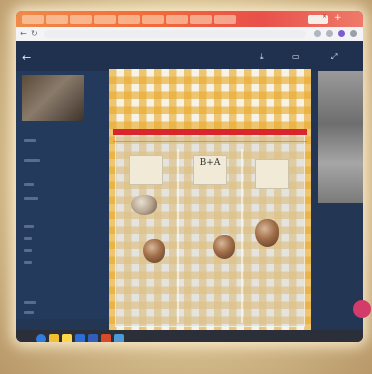 The image size is (372, 374). What do you see at coordinates (175, 34) in the screenshot?
I see `url-field` at bounding box center [175, 34].